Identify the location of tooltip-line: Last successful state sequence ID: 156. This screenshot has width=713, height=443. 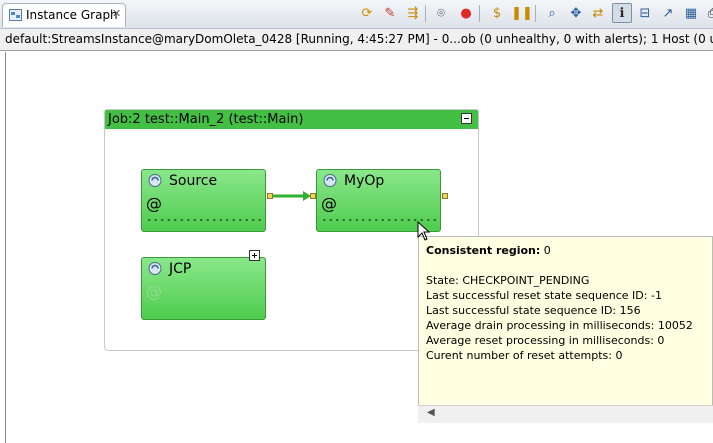
(533, 310).